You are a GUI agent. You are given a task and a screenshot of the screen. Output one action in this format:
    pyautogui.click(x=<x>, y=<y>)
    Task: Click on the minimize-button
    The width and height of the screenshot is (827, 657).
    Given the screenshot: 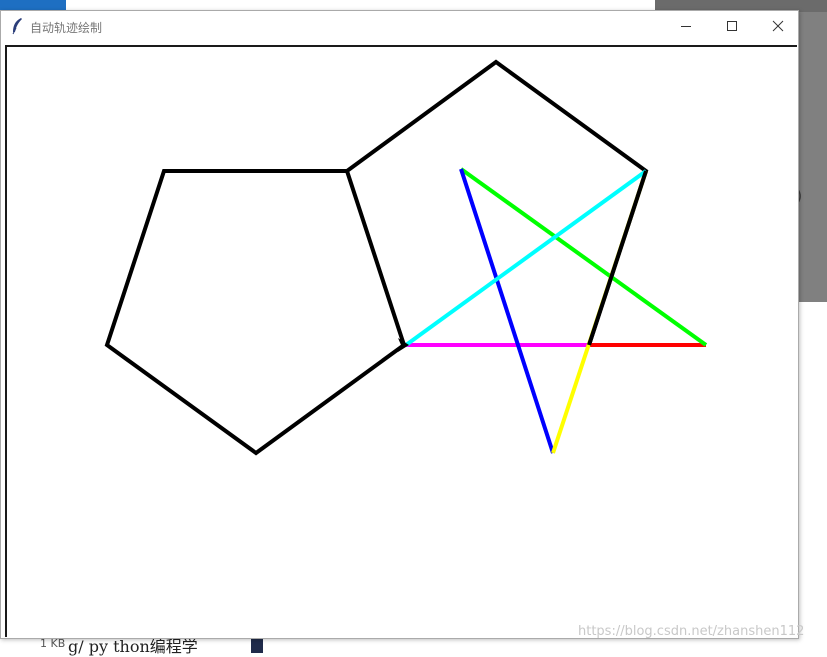 What is the action you would take?
    pyautogui.click(x=686, y=26)
    